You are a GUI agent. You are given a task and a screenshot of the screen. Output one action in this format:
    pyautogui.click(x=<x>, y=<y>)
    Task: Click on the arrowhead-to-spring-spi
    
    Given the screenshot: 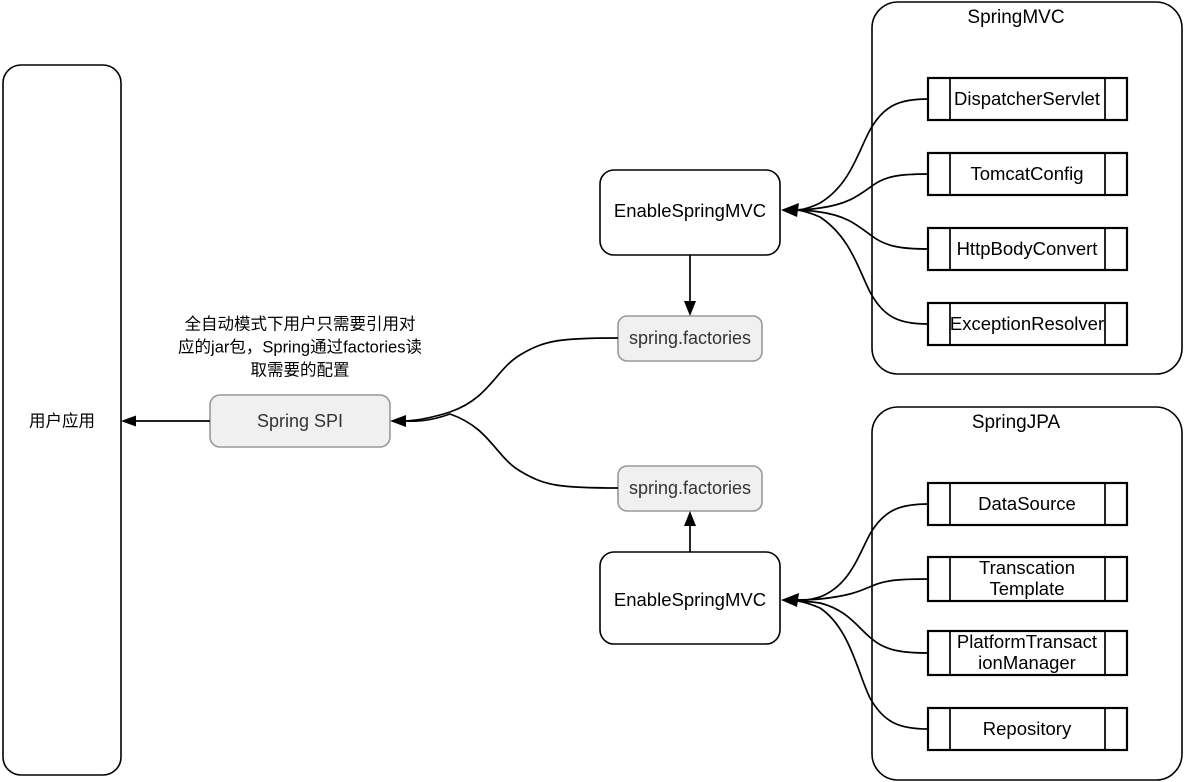 What is the action you would take?
    pyautogui.click(x=398, y=421)
    